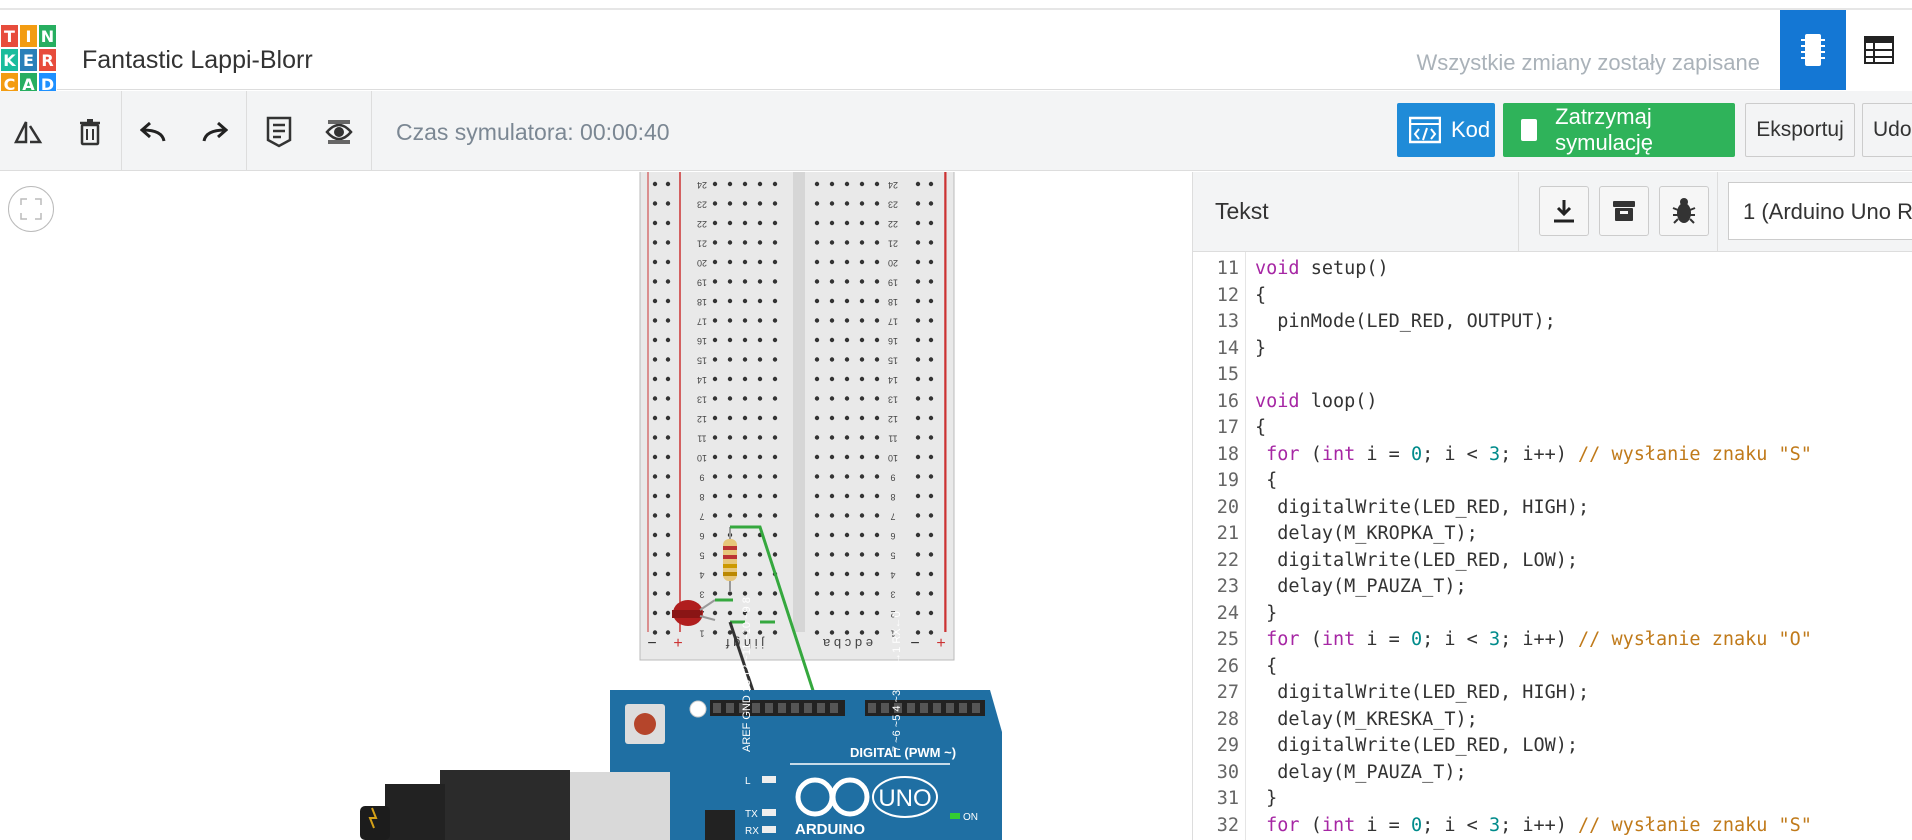  Describe the element at coordinates (1552, 430) in the screenshot. I see `code-line: 17 {` at that location.